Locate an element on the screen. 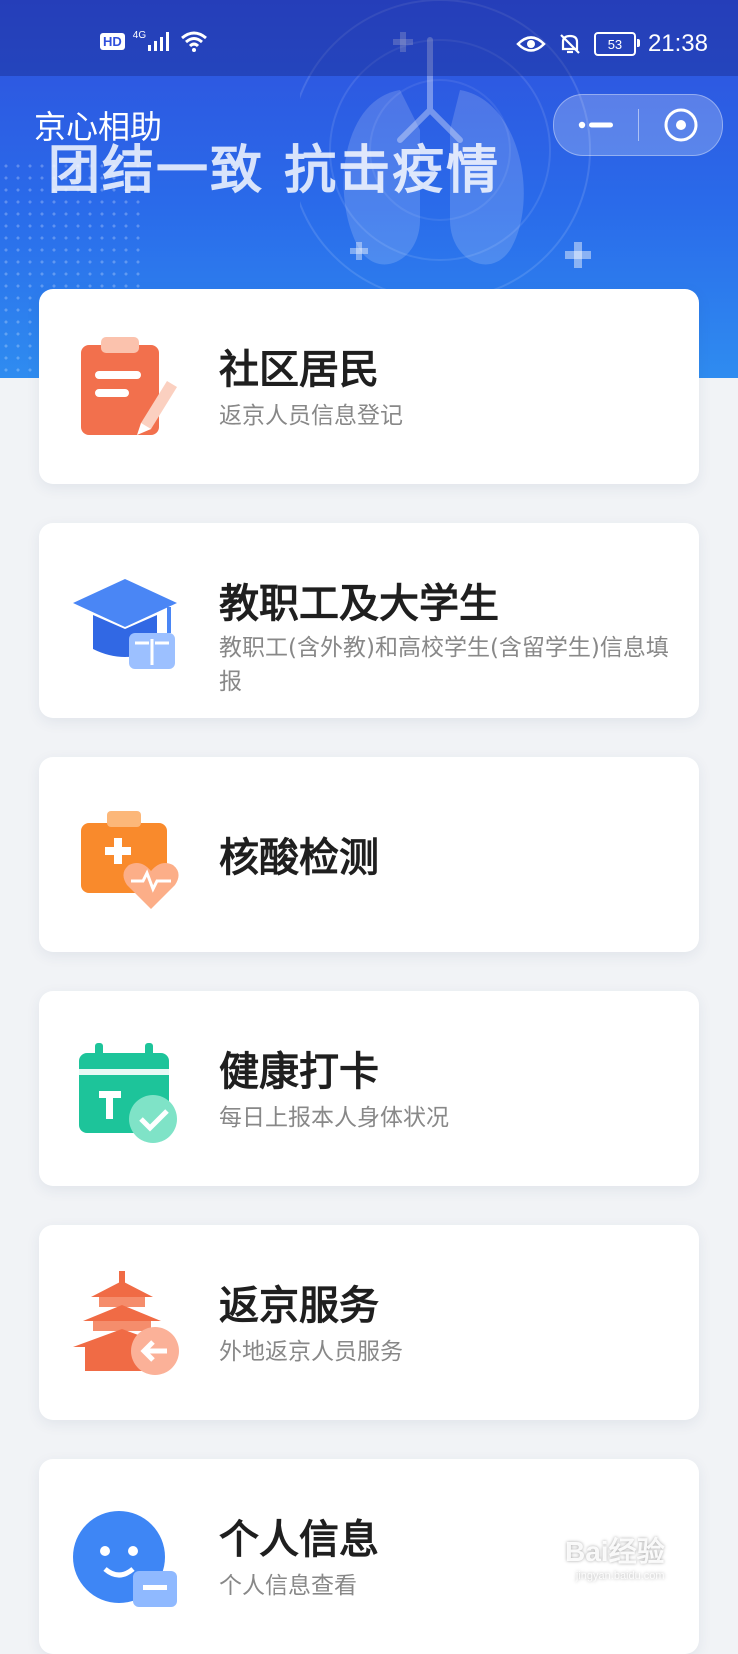 Image resolution: width=738 pixels, height=1654 pixels. wifi-icon is located at coordinates (194, 41).